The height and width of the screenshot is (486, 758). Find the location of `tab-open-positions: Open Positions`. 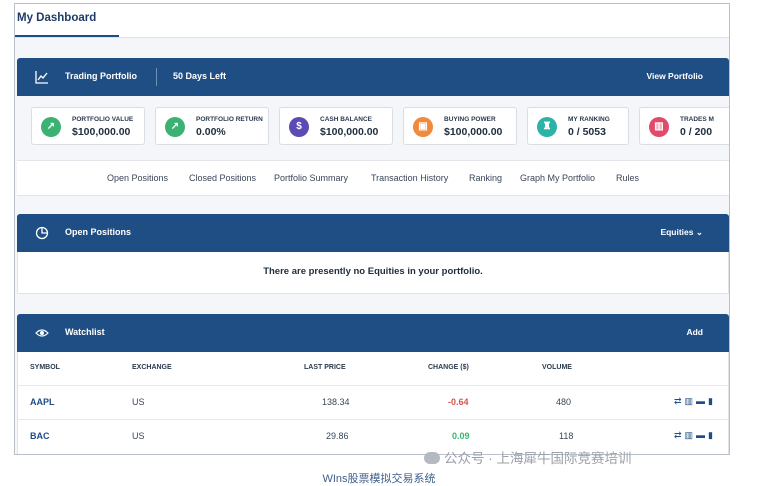

tab-open-positions: Open Positions is located at coordinates (137, 178).